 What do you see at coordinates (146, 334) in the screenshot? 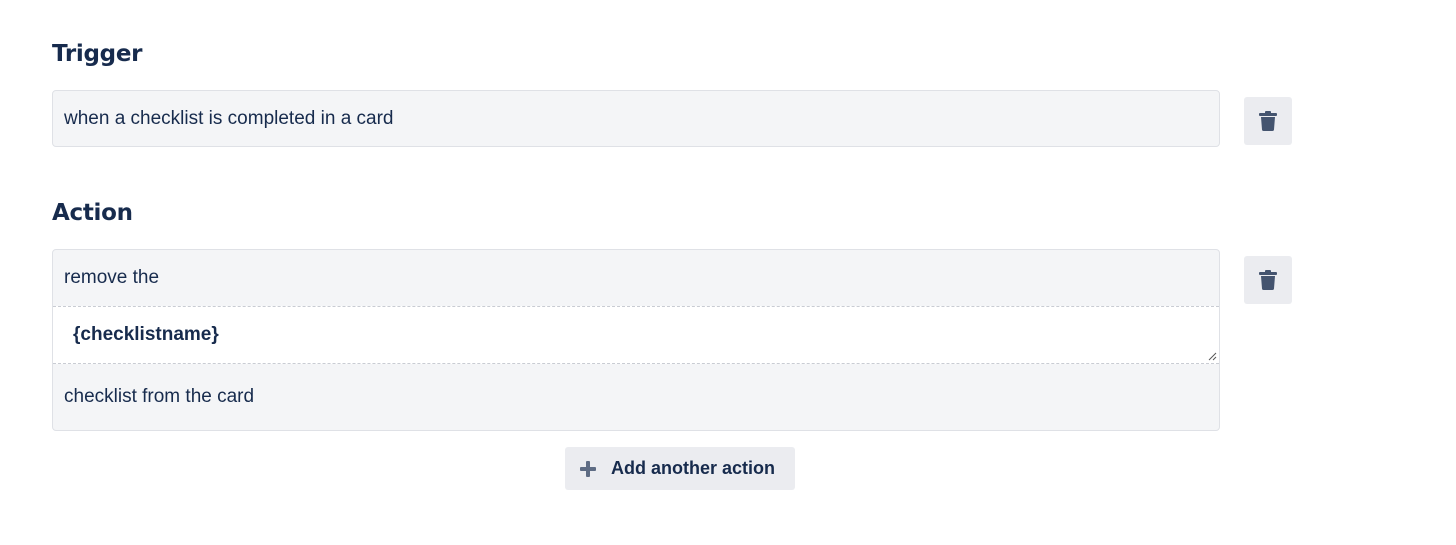
I see `checklist-name-value: {checklistname}` at bounding box center [146, 334].